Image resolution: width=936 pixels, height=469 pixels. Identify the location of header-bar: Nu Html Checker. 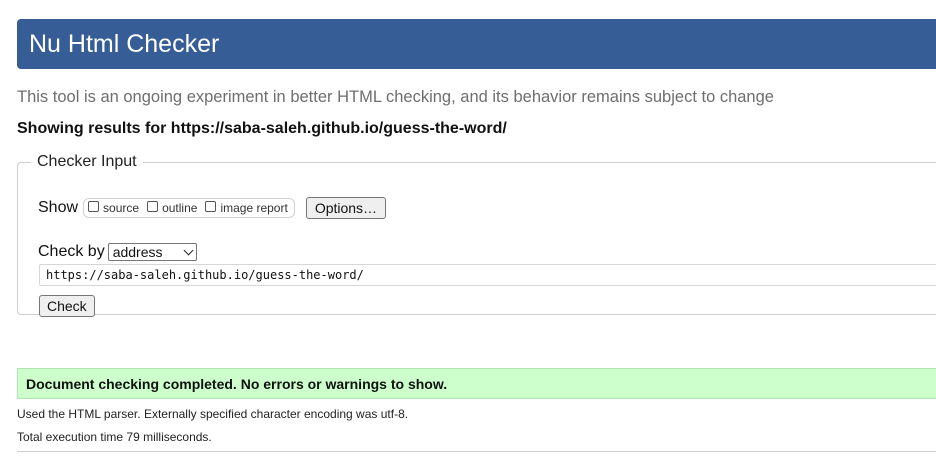
(476, 44).